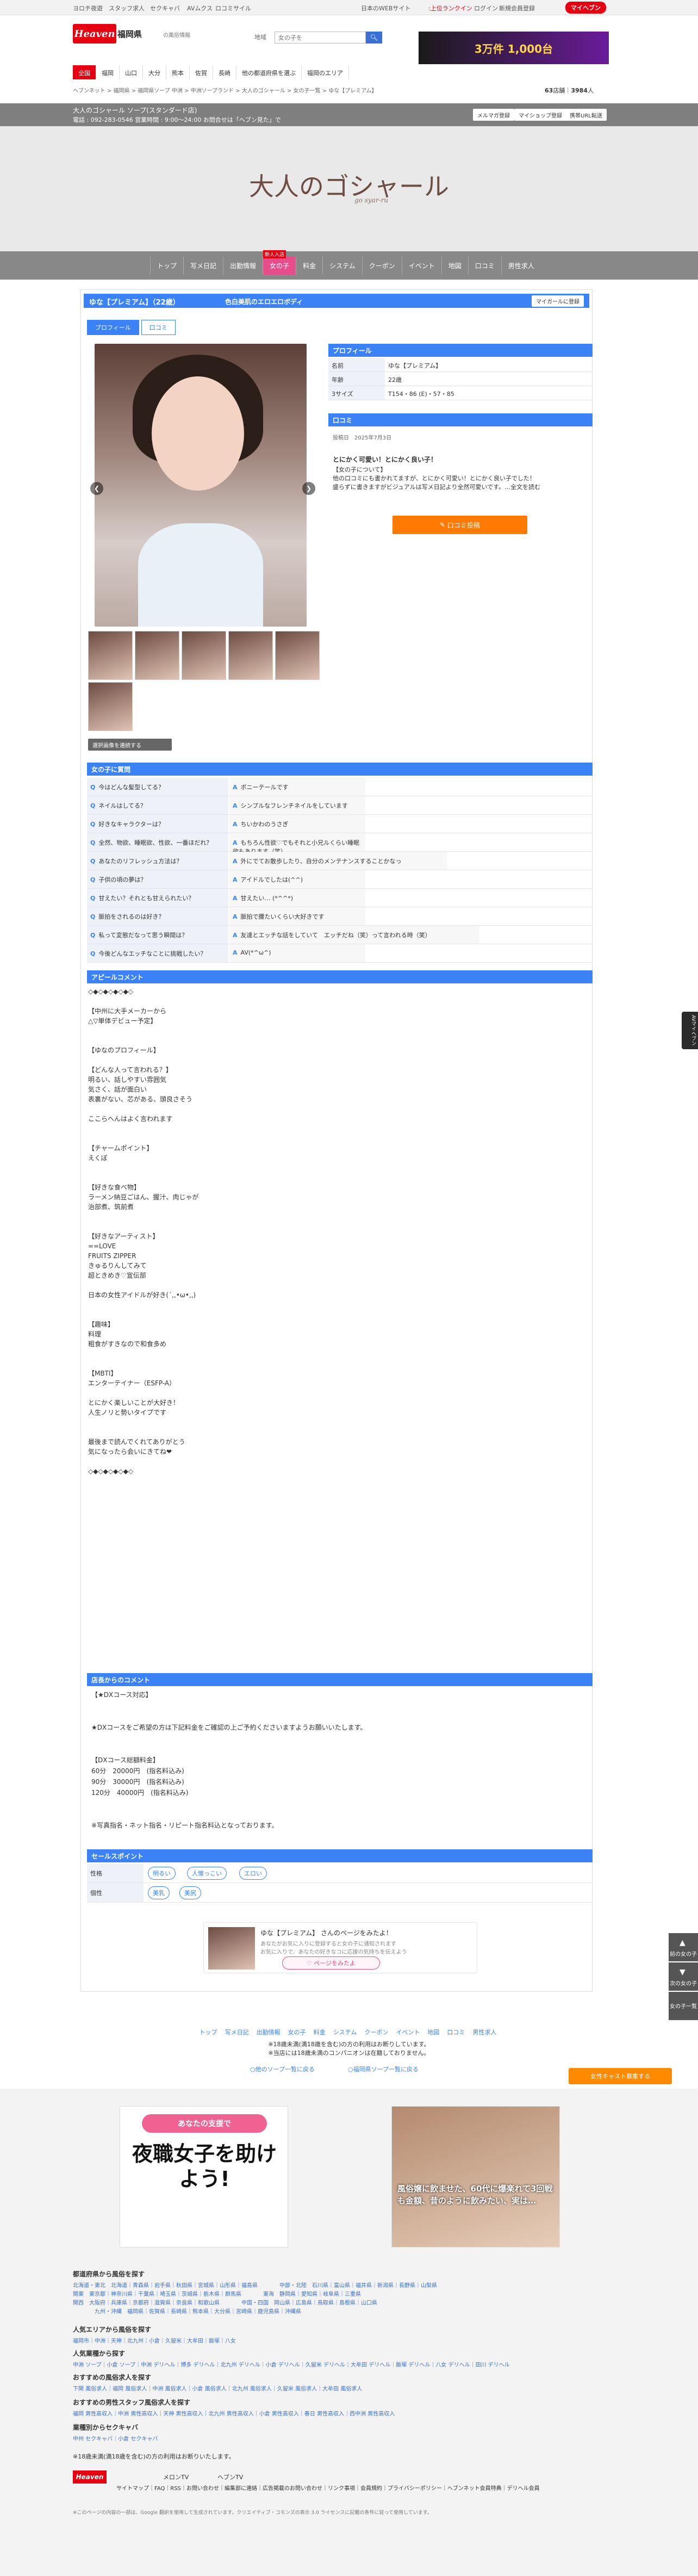 The image size is (698, 2576). What do you see at coordinates (224, 72) in the screenshot?
I see `gnav-item: 長崎` at bounding box center [224, 72].